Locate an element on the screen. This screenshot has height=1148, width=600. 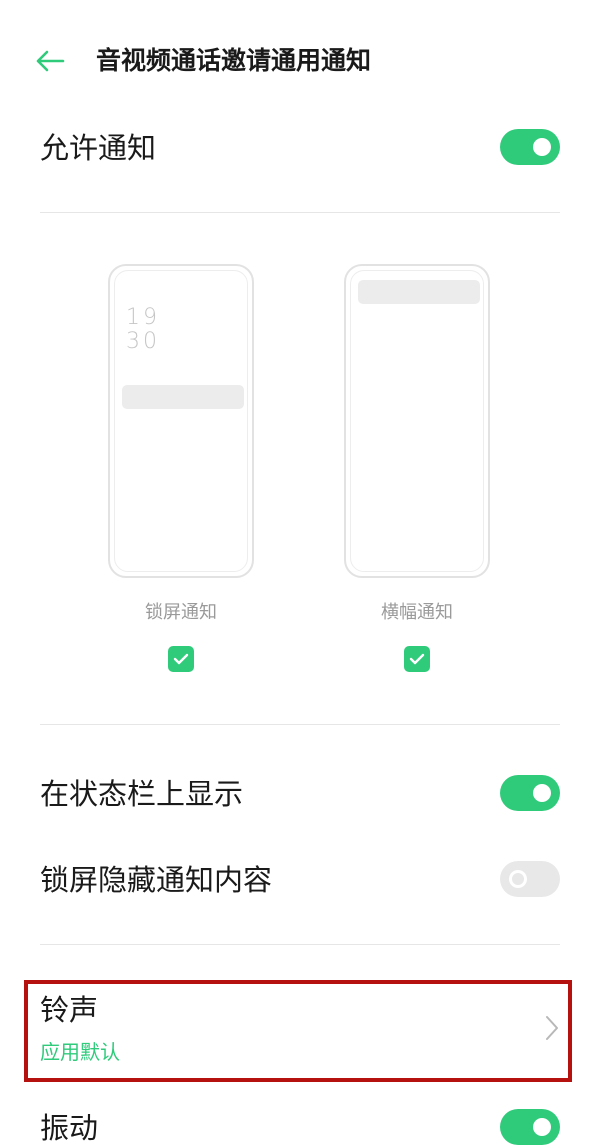
clock-minute: 30 is located at coordinates (143, 341).